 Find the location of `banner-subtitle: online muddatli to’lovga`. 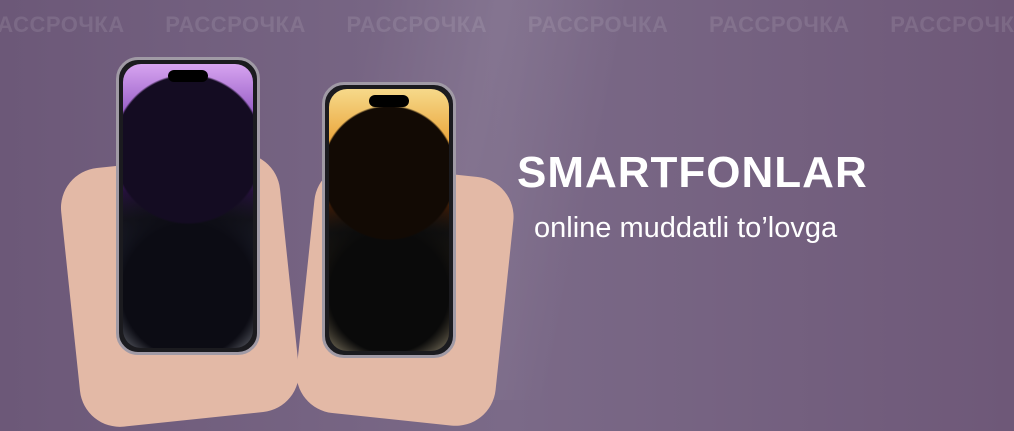

banner-subtitle: online muddatli to’lovga is located at coordinates (686, 228).